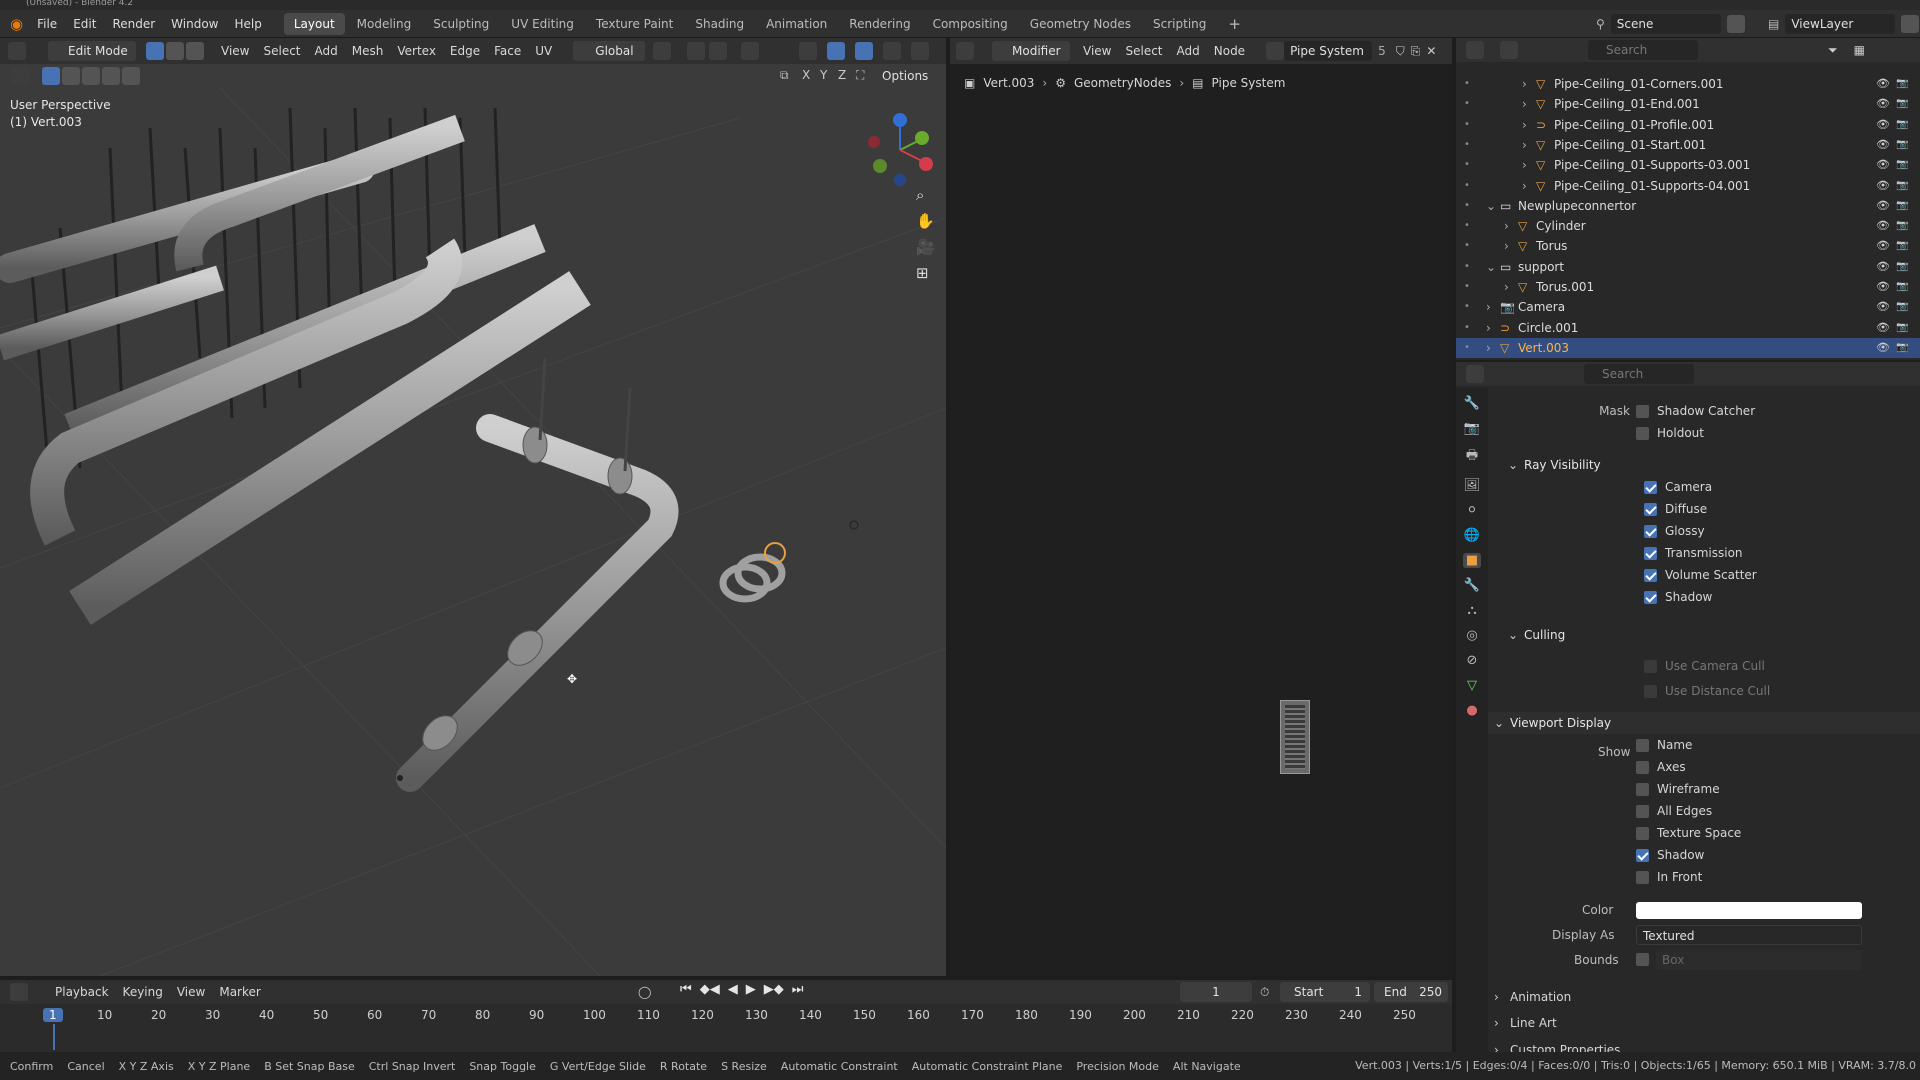 This screenshot has height=1080, width=1920. Describe the element at coordinates (1431, 51) in the screenshot. I see `unlink-group-icon: ✕` at that location.